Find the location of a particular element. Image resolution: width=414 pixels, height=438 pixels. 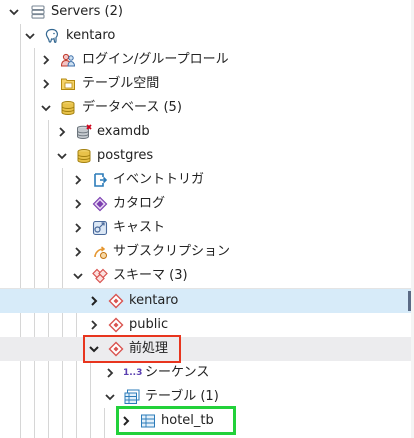

tree-node-label: イベントトリガ is located at coordinates (159, 179).